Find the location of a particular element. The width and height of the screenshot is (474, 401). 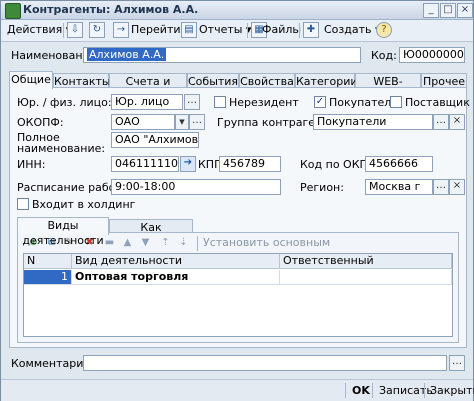

window-title: Контрагенты: Алхимов А.А. is located at coordinates (111, 9).